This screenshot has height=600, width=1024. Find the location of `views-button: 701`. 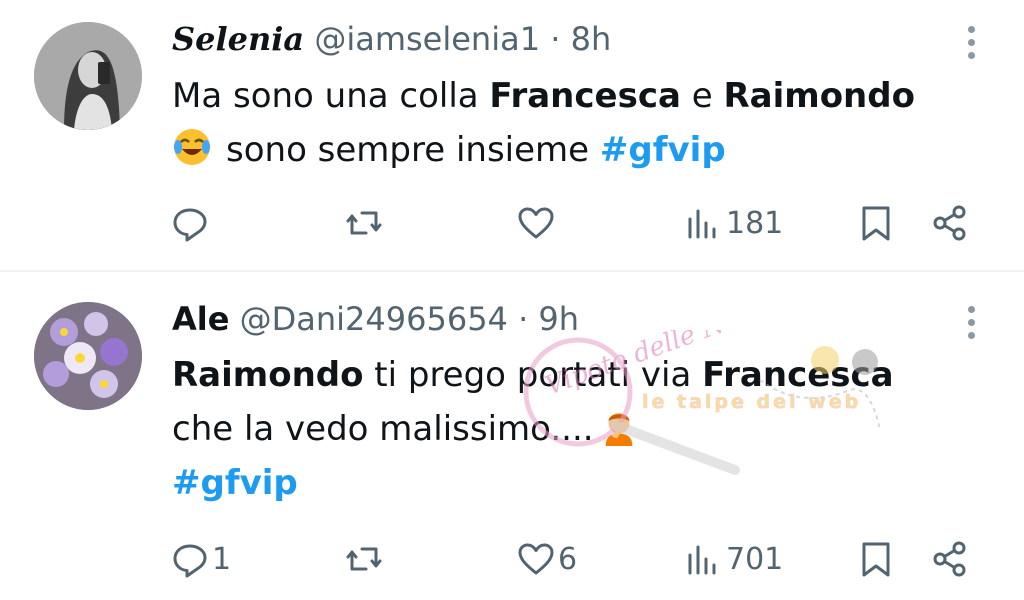

views-button: 701 is located at coordinates (733, 559).